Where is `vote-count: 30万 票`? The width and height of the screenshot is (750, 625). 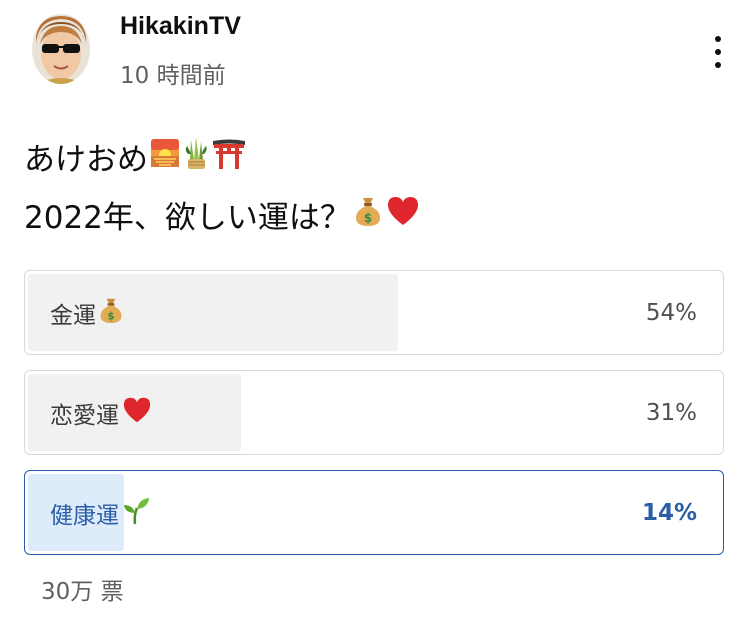 vote-count: 30万 票 is located at coordinates (82, 592).